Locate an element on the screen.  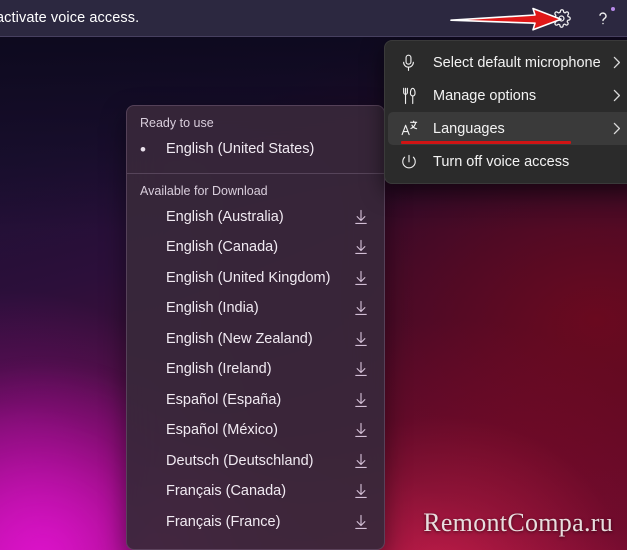
language-name: English (India) is located at coordinates (212, 308).